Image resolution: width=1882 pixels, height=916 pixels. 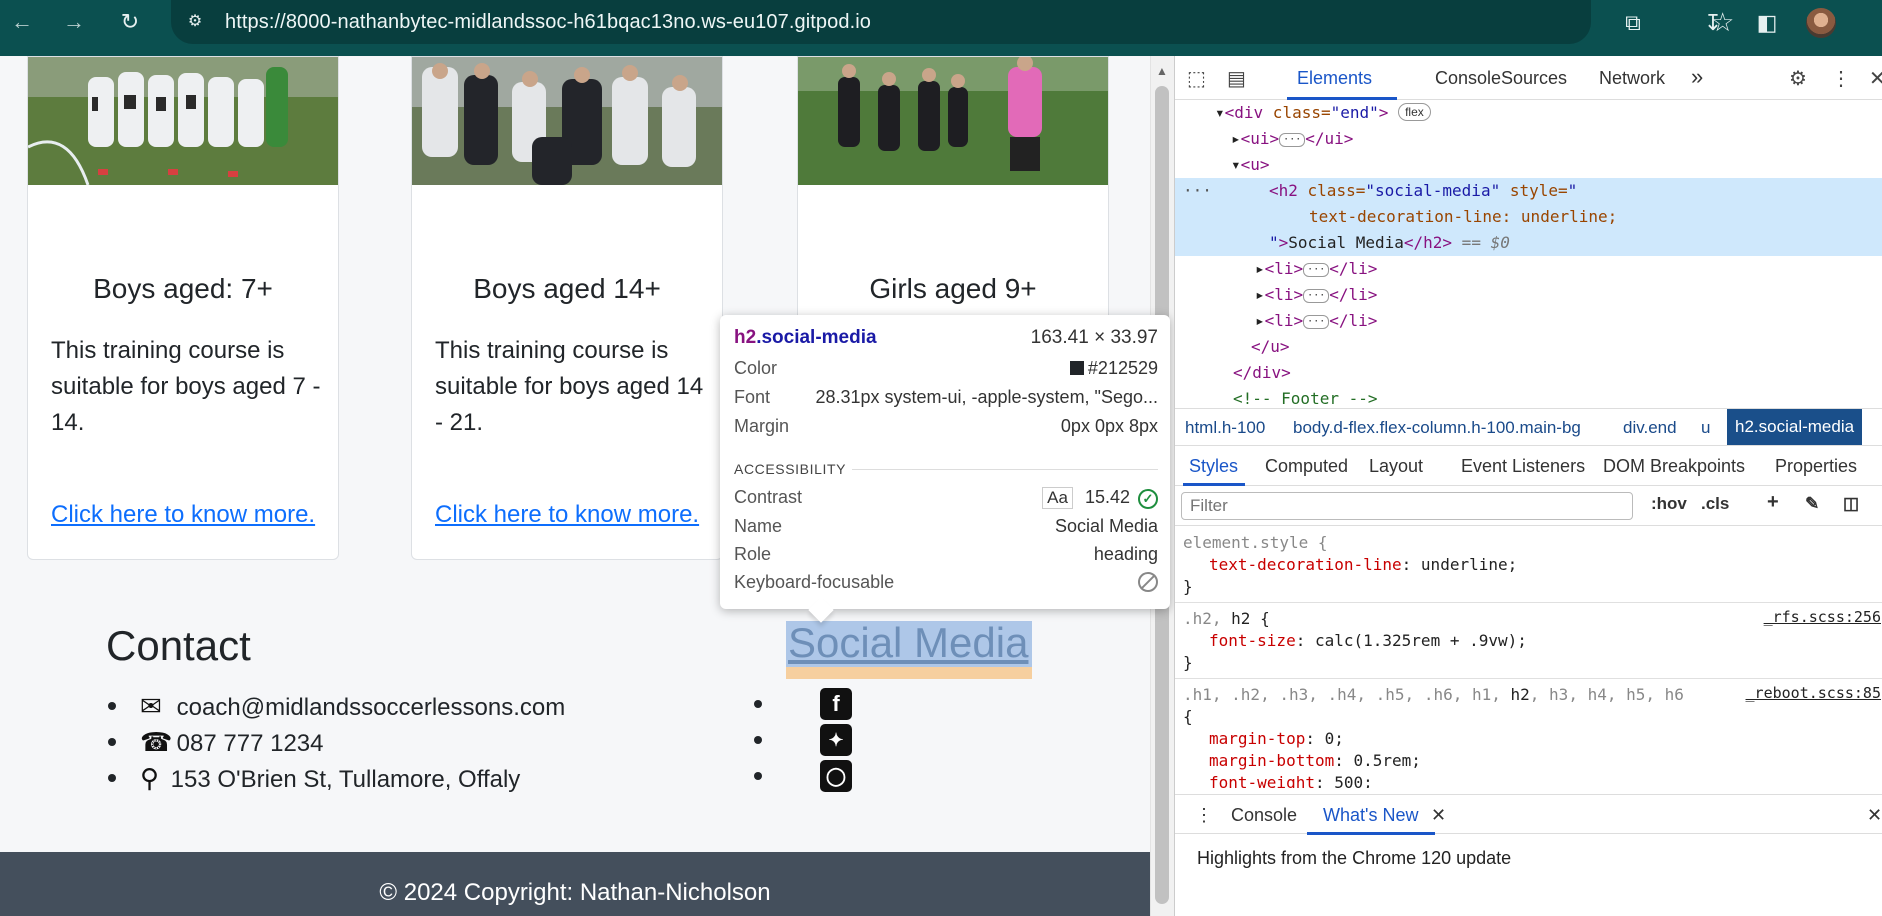 What do you see at coordinates (1438, 815) in the screenshot?
I see `close-tab-icon: ✕` at bounding box center [1438, 815].